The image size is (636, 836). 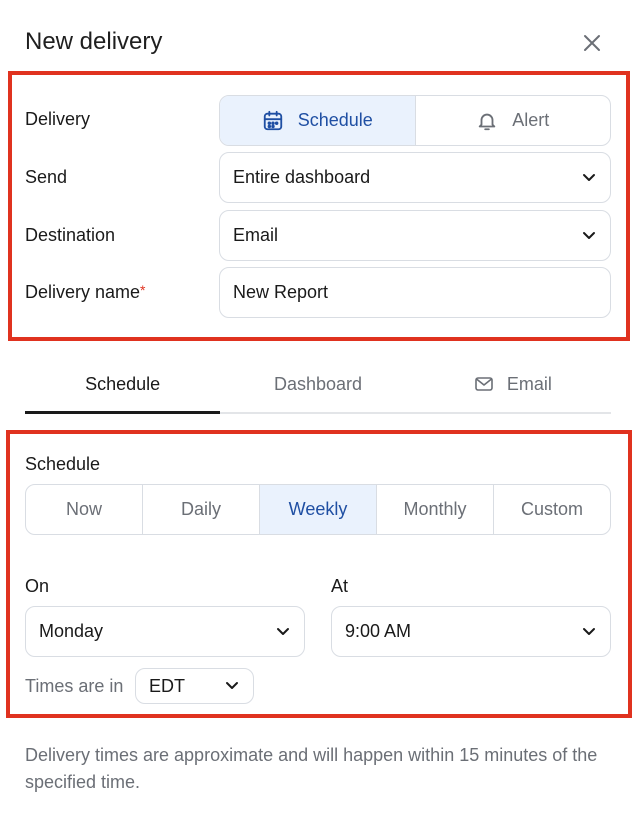 I want to click on destination-label: Destination, so click(x=70, y=235).